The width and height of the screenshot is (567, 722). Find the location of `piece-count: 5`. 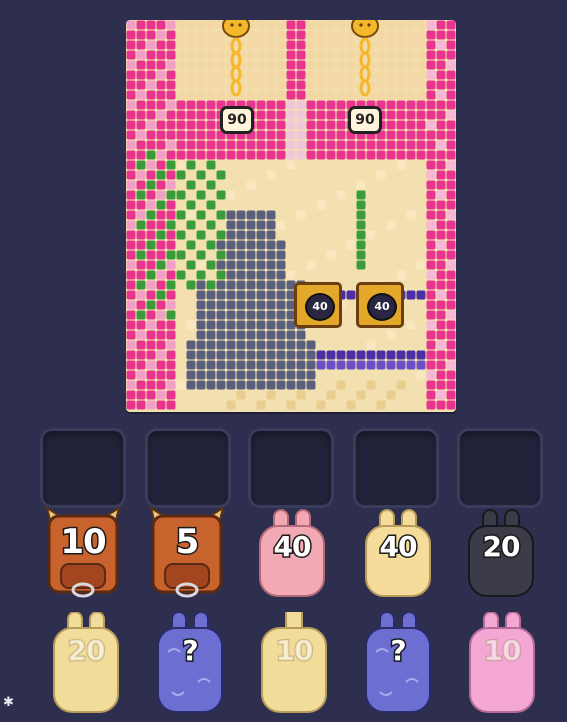

piece-count: 5 is located at coordinates (187, 542).